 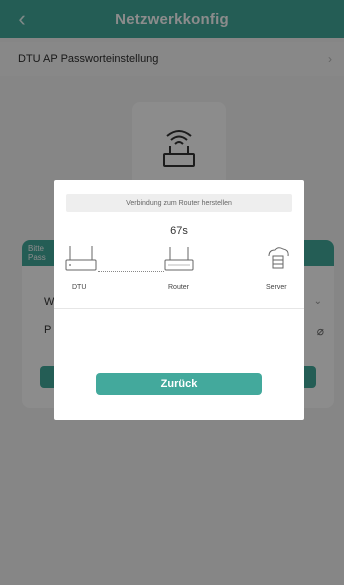 I want to click on dtu-device-icon, so click(x=81, y=261).